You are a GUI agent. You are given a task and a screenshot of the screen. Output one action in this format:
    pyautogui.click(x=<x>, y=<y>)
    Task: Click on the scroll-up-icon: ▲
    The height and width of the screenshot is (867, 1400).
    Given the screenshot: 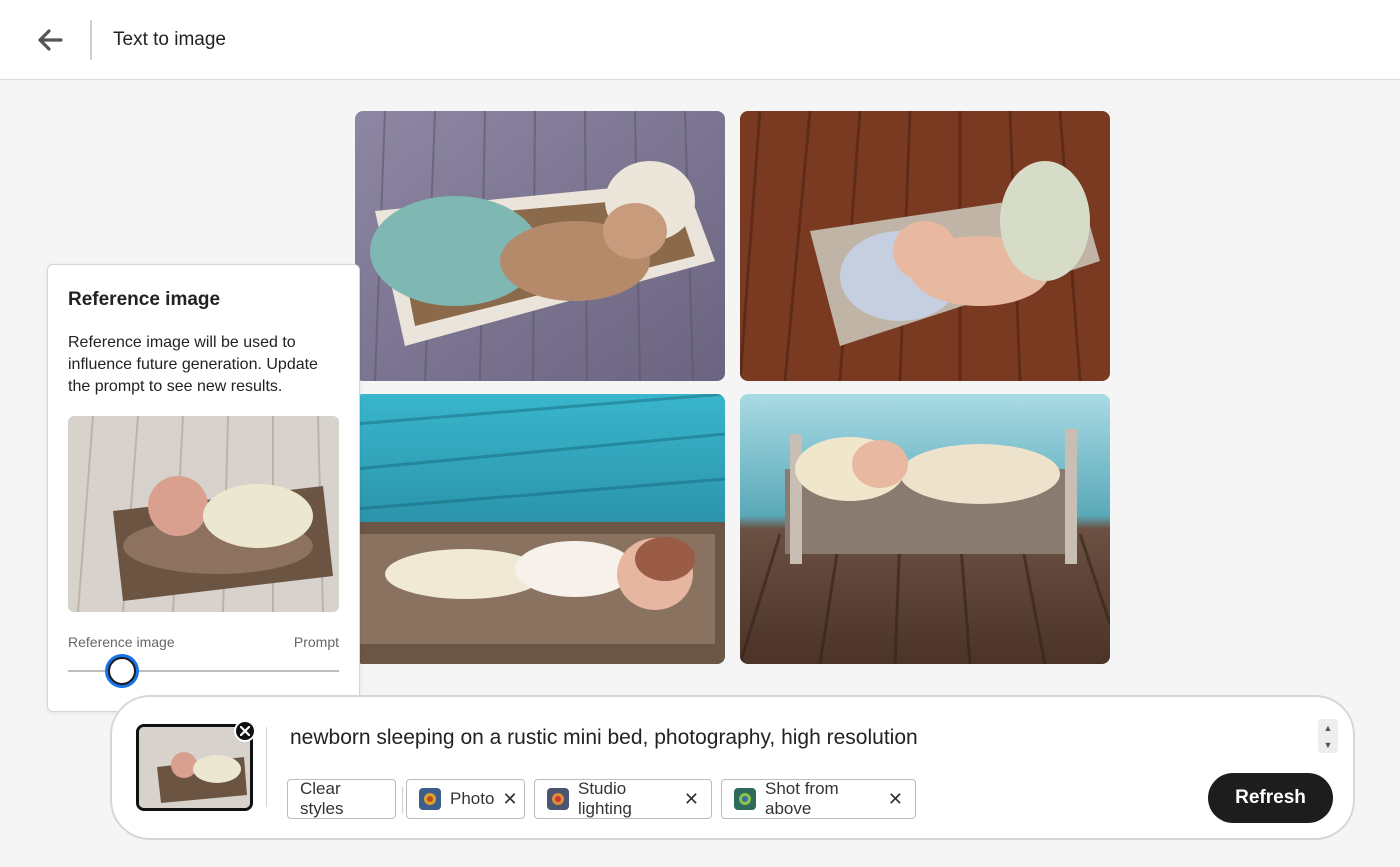 What is the action you would take?
    pyautogui.click(x=1328, y=728)
    